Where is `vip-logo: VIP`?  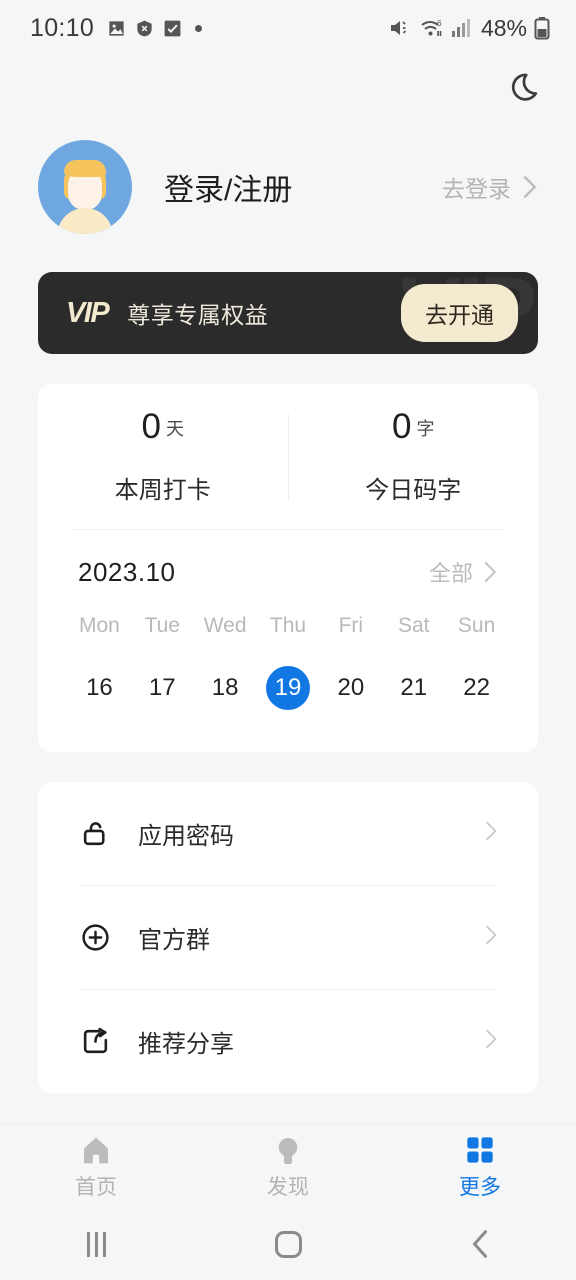
vip-logo: VIP is located at coordinates (88, 312).